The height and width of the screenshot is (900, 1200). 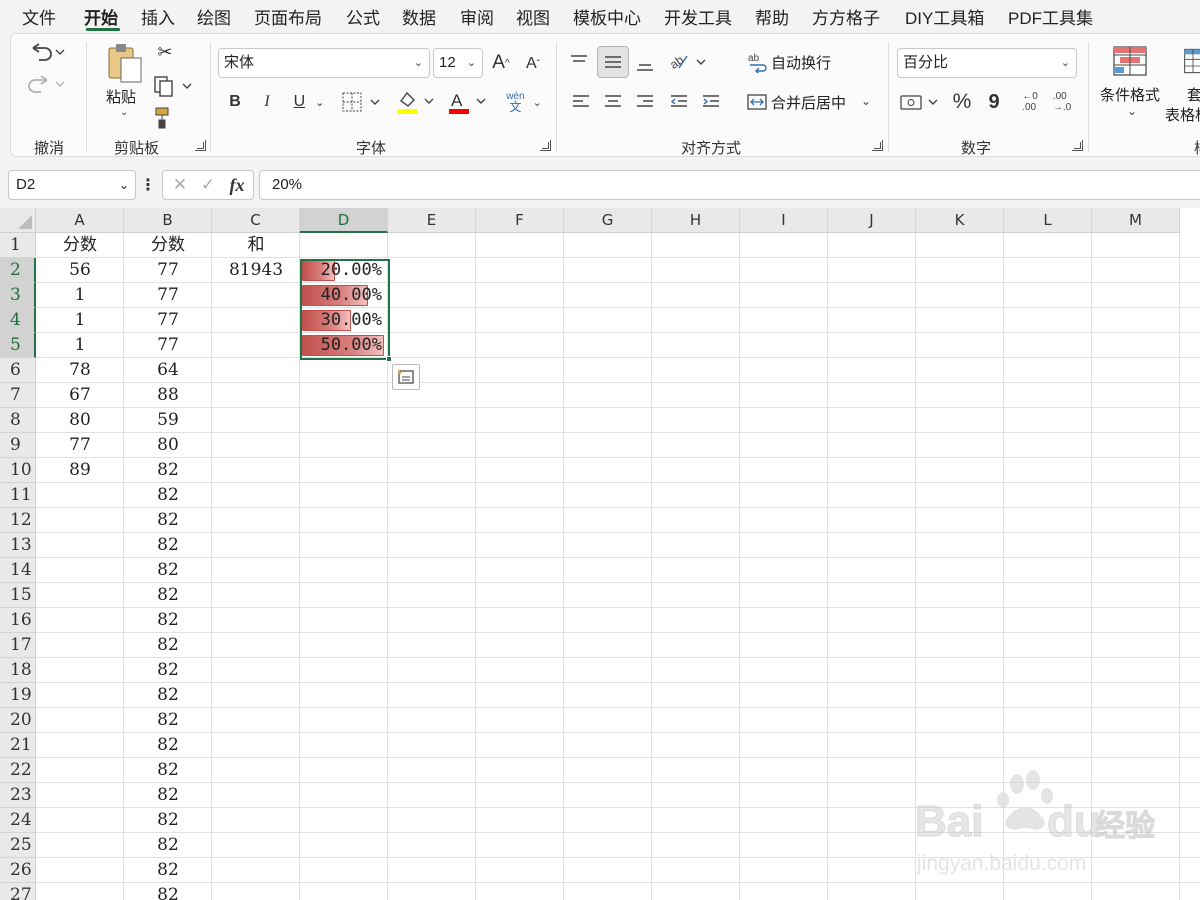 What do you see at coordinates (237, 185) in the screenshot?
I see `insert-function-icon: fx` at bounding box center [237, 185].